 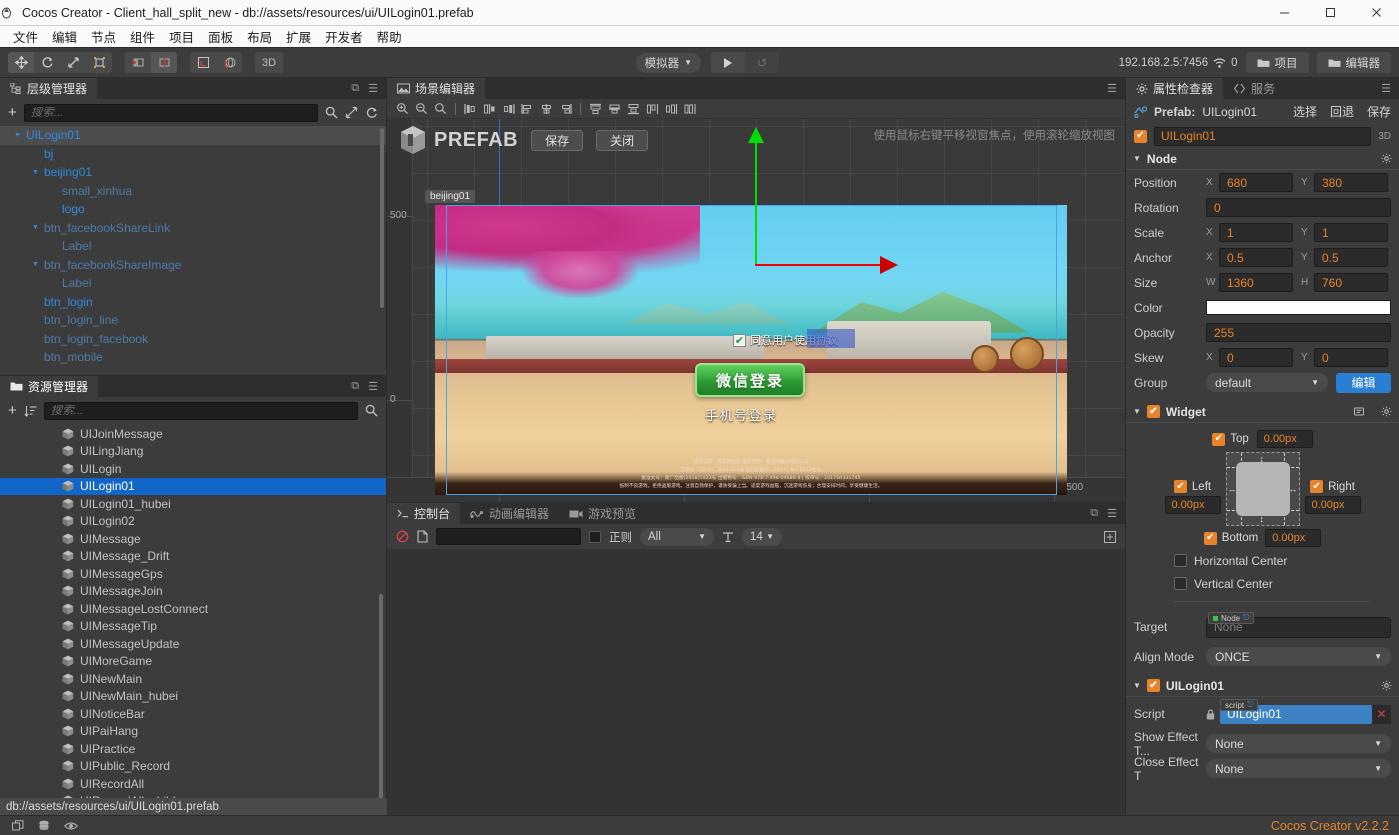 What do you see at coordinates (1298, 332) in the screenshot?
I see `opacity-input: 255` at bounding box center [1298, 332].